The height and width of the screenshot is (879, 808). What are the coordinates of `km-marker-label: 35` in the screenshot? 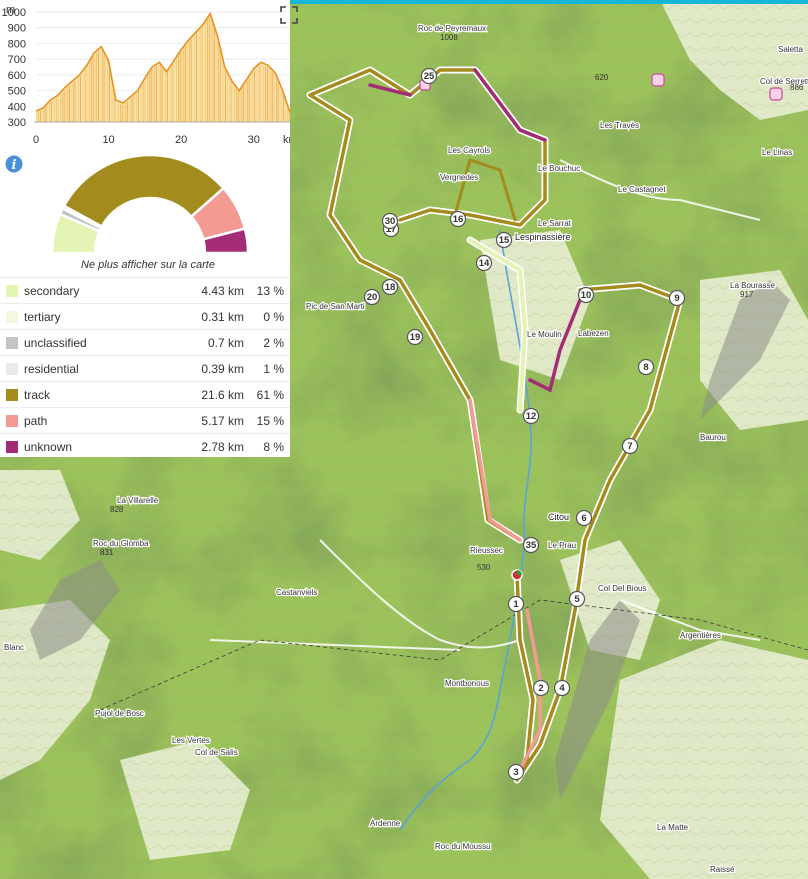 It's located at (531, 545).